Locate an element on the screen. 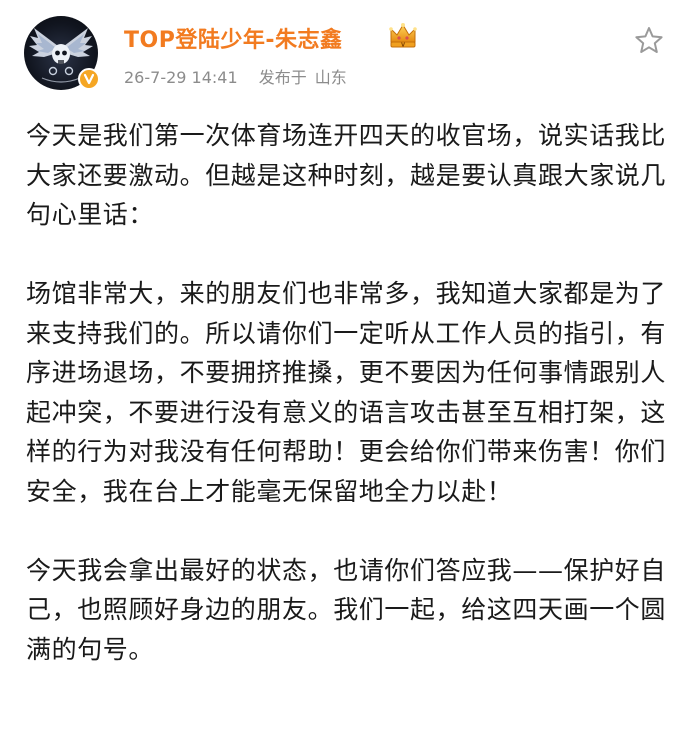  star-button is located at coordinates (649, 41).